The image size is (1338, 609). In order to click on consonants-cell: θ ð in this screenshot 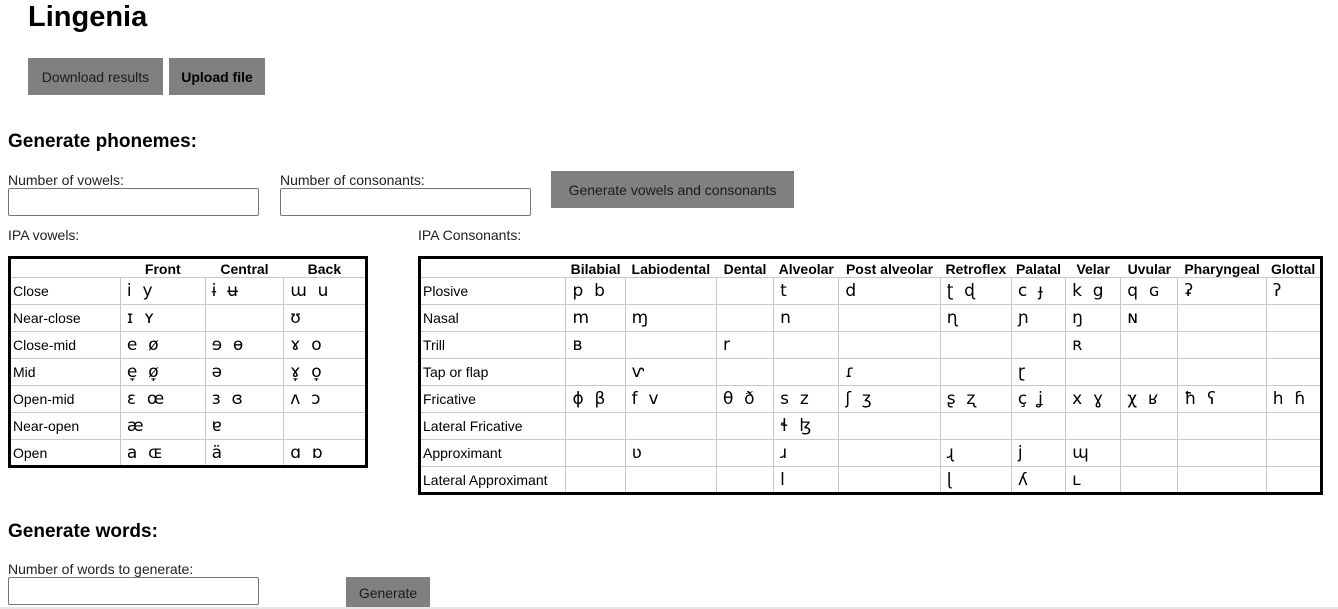, I will do `click(745, 399)`.